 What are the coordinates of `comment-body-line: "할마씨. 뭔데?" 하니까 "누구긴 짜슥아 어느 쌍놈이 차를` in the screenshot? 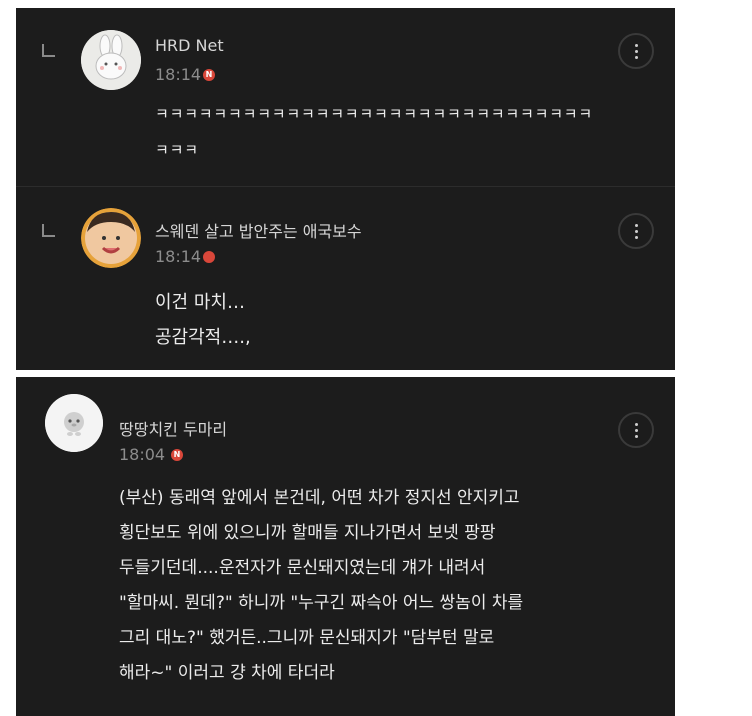 It's located at (321, 603).